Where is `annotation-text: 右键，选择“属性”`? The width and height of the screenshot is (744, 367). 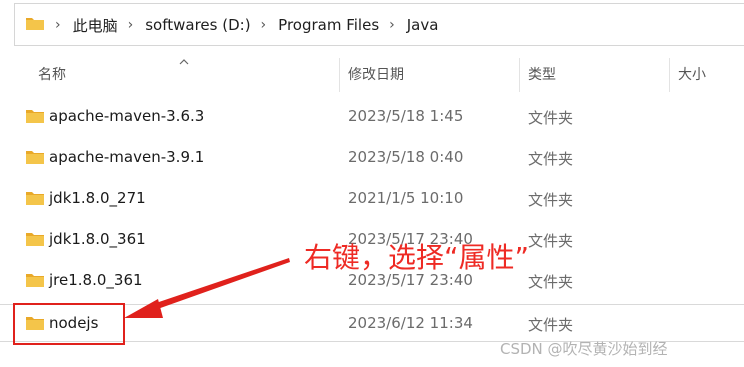
annotation-text: 右键，选择“属性” is located at coordinates (417, 257).